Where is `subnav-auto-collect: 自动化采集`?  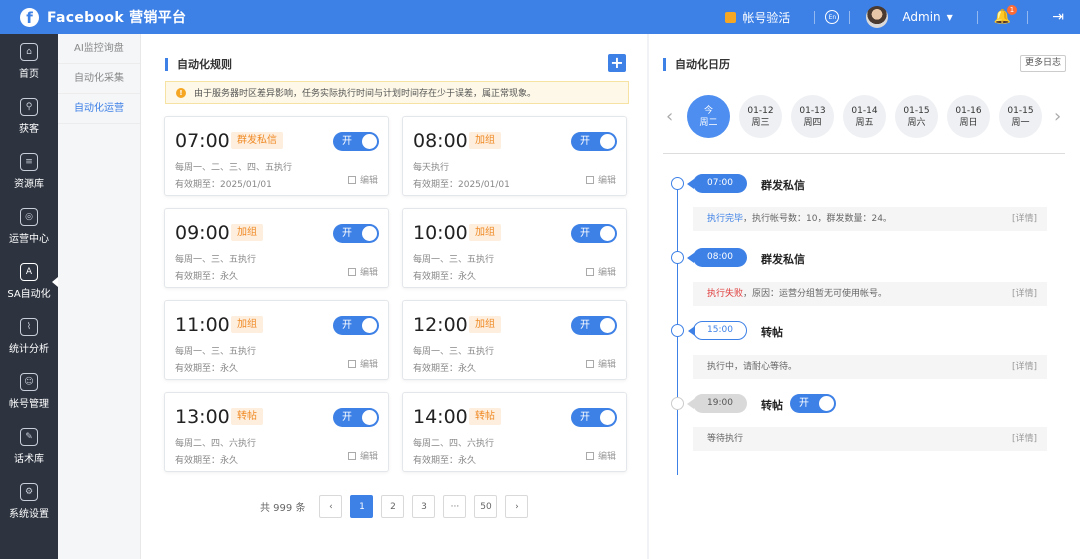 subnav-auto-collect: 自动化采集 is located at coordinates (99, 79).